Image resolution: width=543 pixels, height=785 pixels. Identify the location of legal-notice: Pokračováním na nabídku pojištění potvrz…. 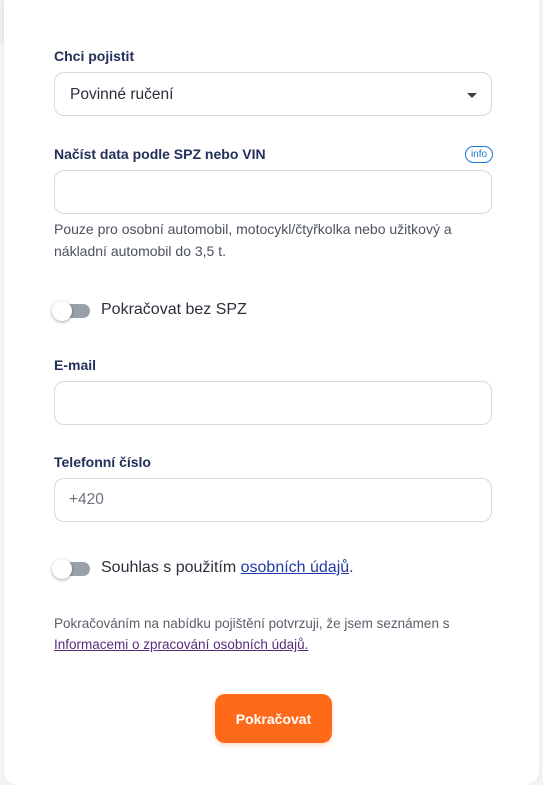
(274, 634).